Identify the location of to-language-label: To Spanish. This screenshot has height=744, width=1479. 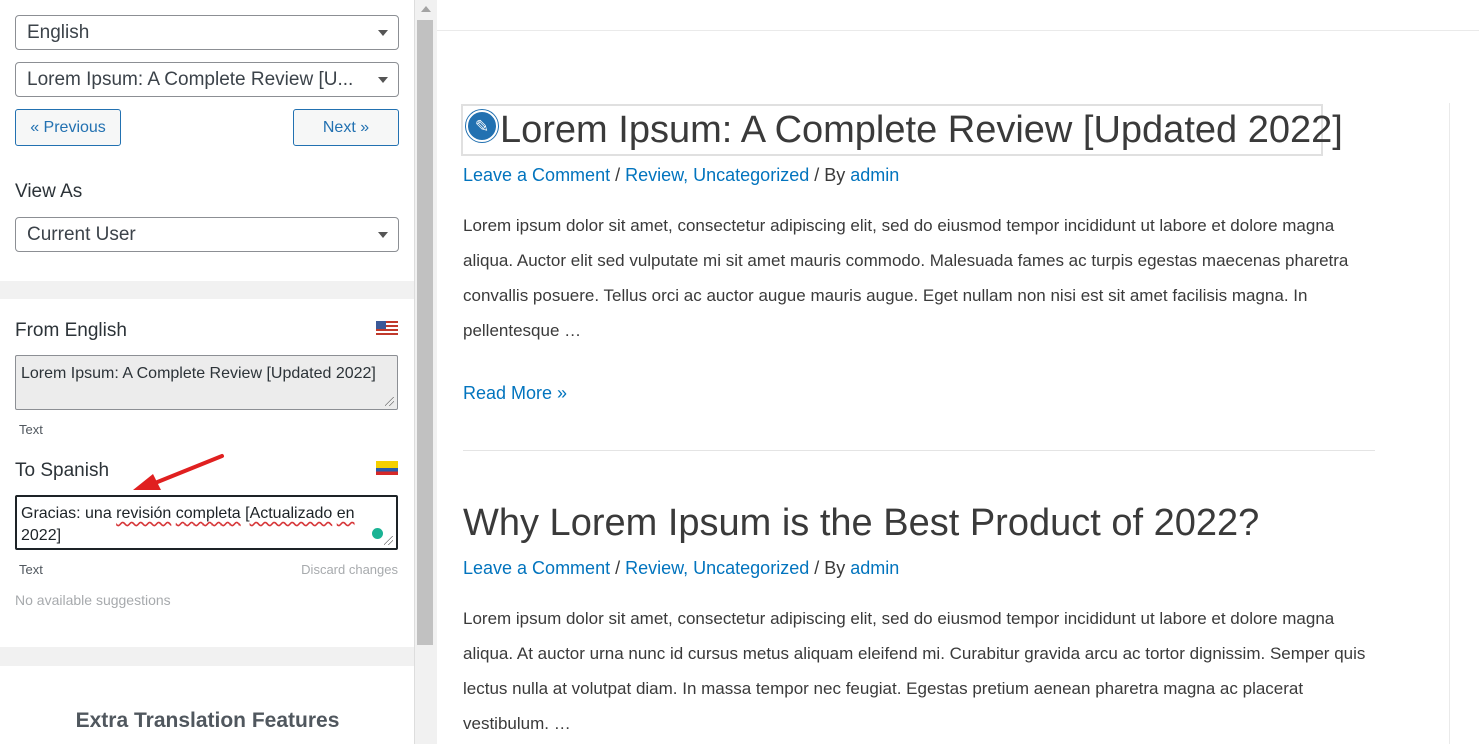
(62, 470).